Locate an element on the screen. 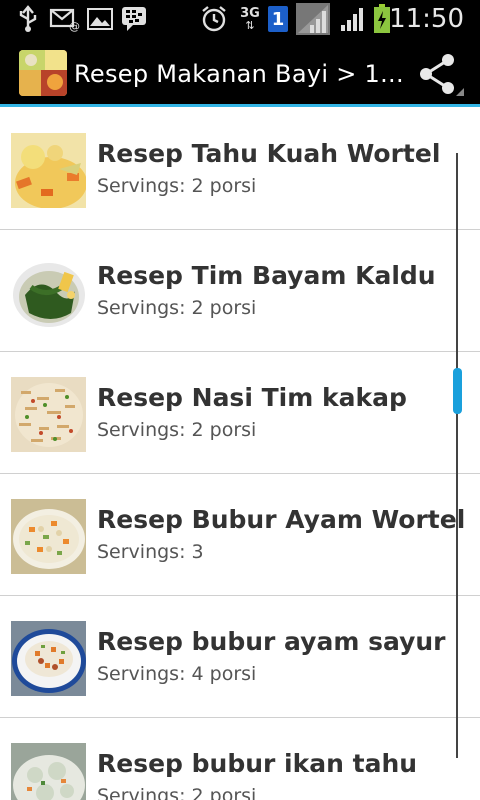 The width and height of the screenshot is (480, 800). status-bar: @ 3G ⇅ 1 11:50 is located at coordinates (240, 19).